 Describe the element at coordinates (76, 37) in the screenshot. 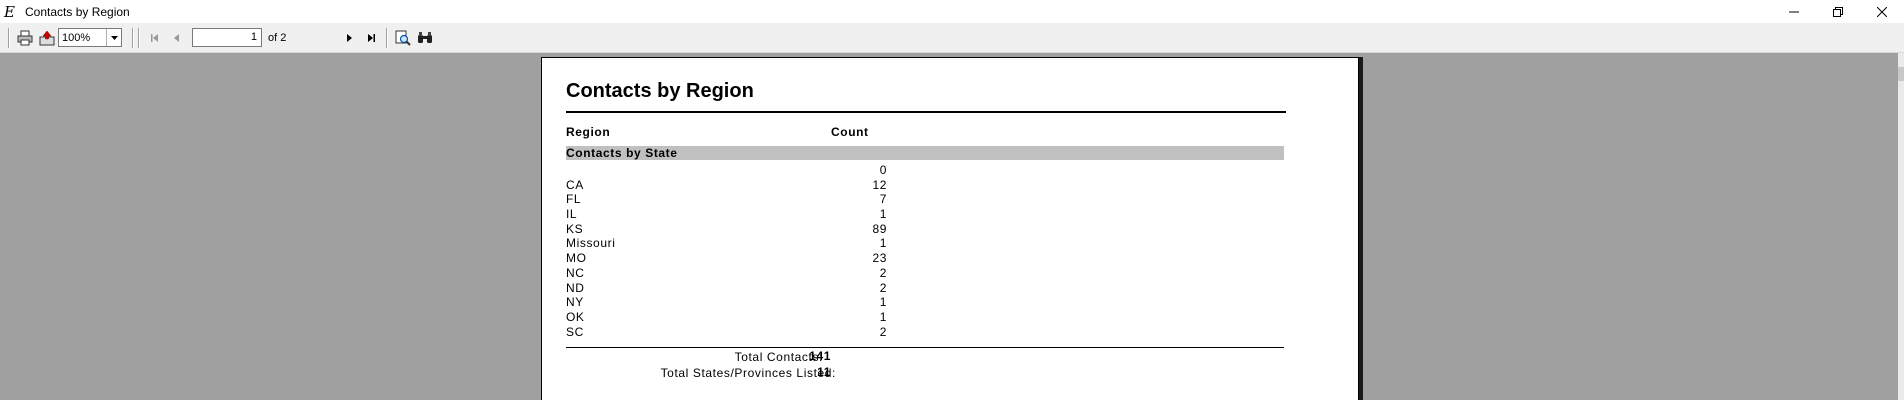

I see `zoom-value: 100%` at that location.